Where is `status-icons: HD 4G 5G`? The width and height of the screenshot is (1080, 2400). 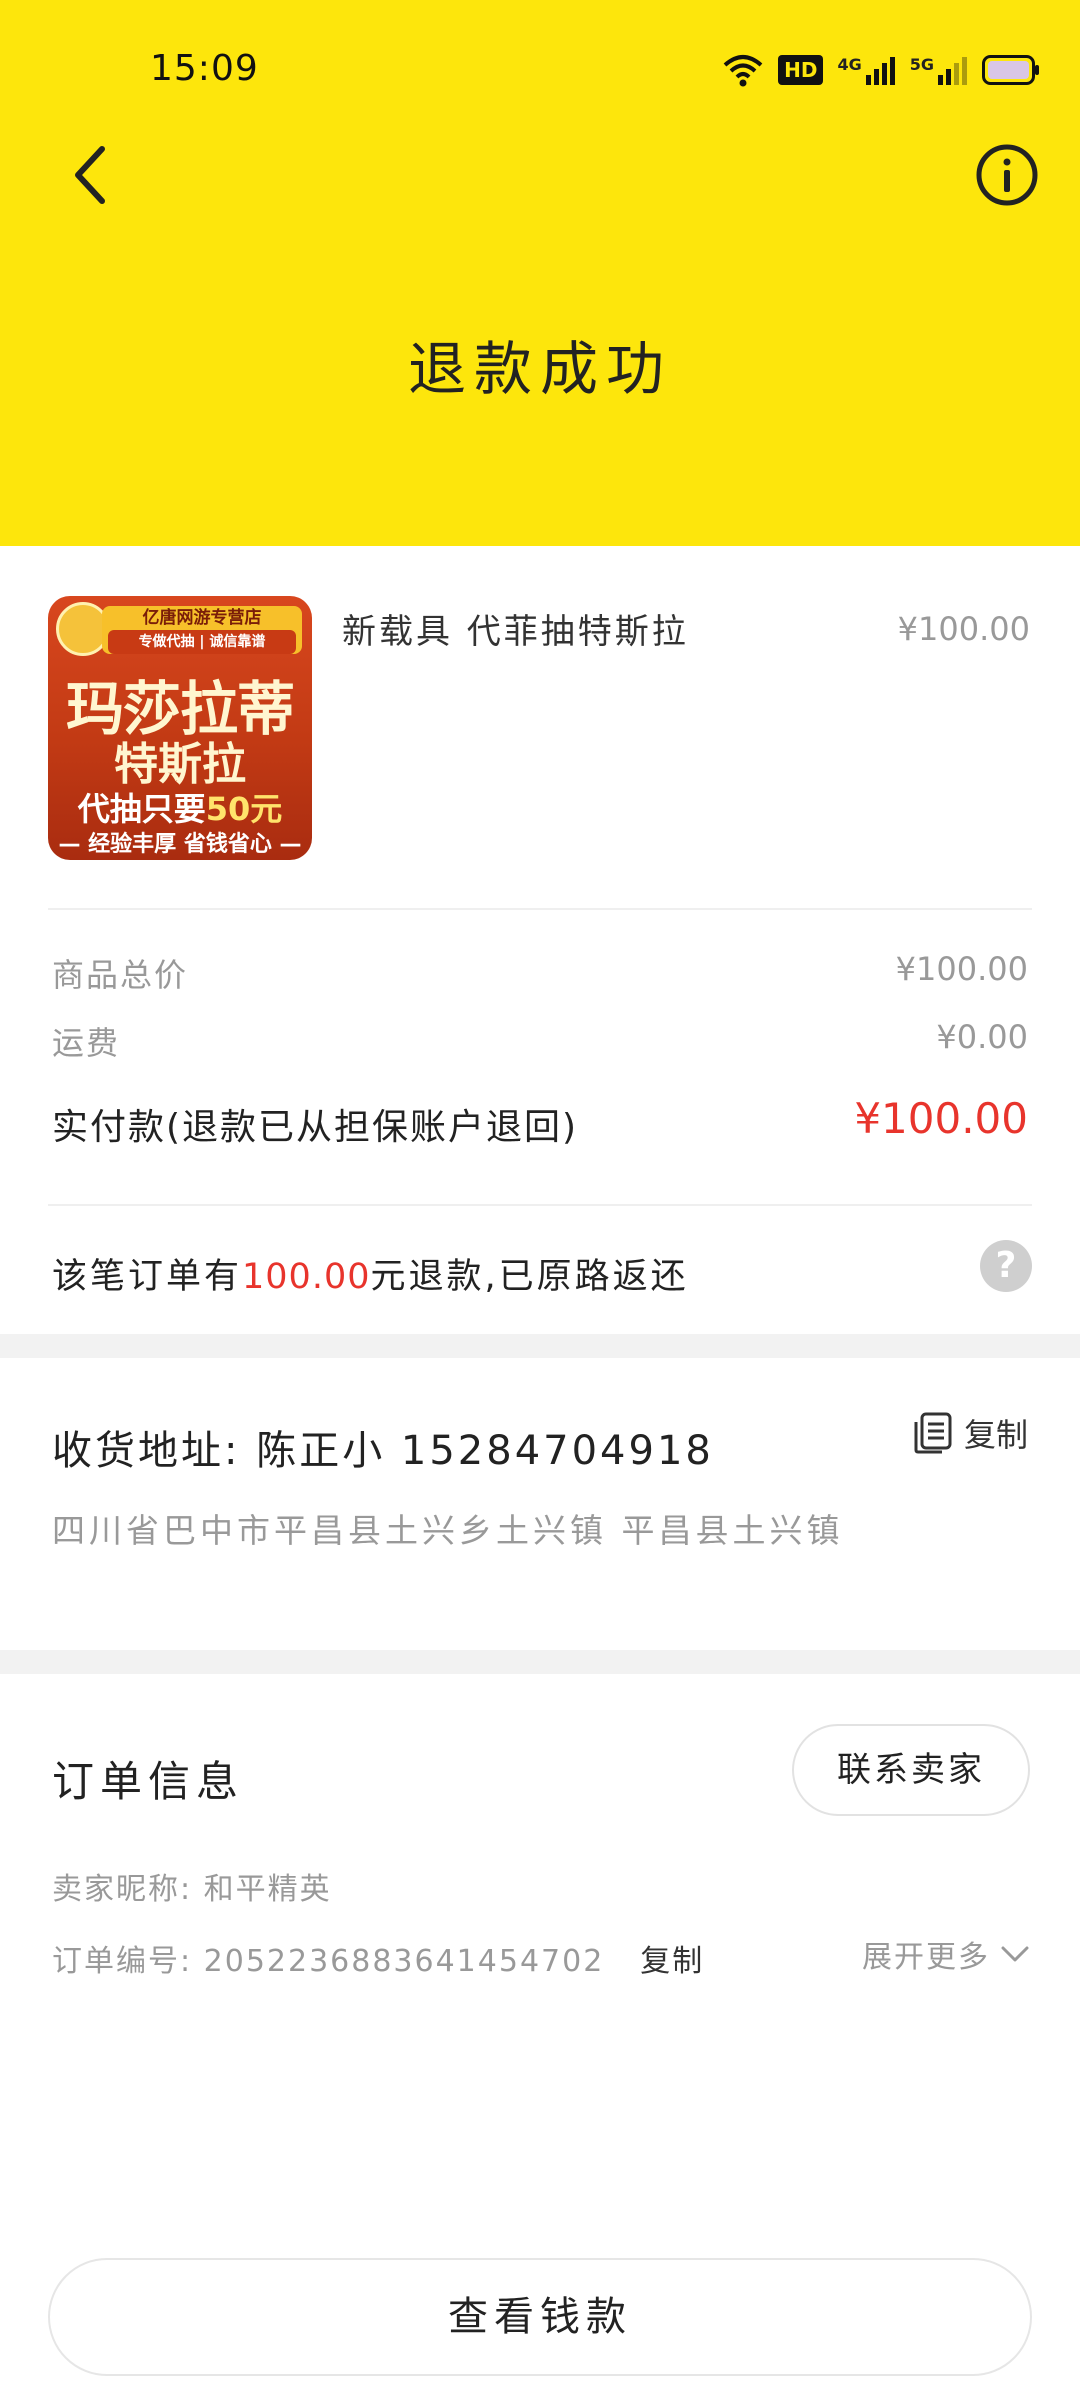 status-icons: HD 4G 5G is located at coordinates (881, 70).